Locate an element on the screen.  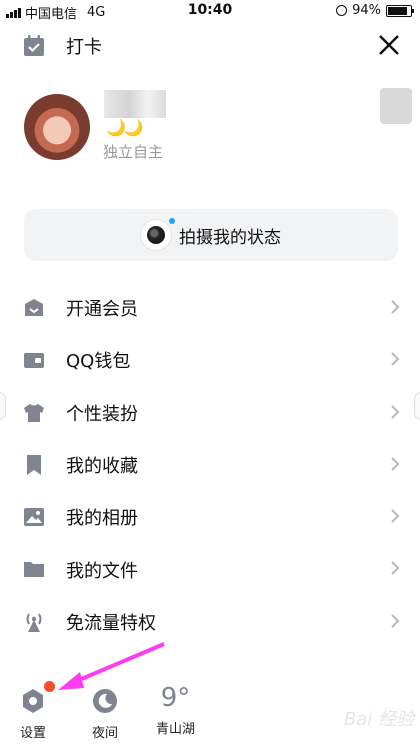
level-badges: 🌙🌙 is located at coordinates (125, 127).